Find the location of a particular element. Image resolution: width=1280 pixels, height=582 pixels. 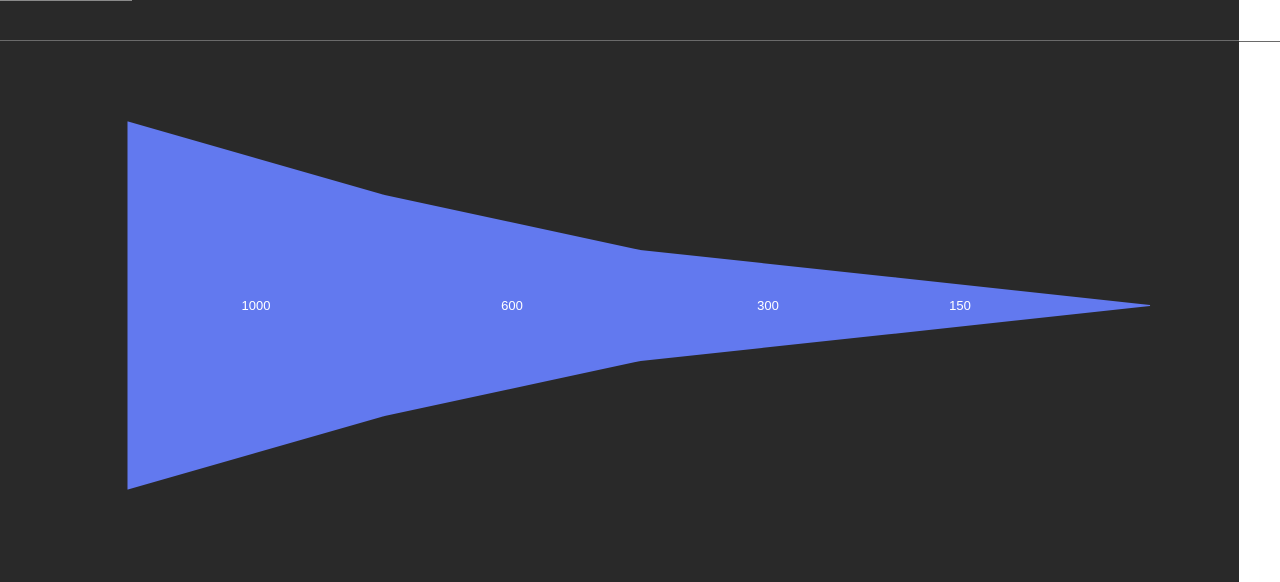

data-label-1: 1000 is located at coordinates (256, 305).